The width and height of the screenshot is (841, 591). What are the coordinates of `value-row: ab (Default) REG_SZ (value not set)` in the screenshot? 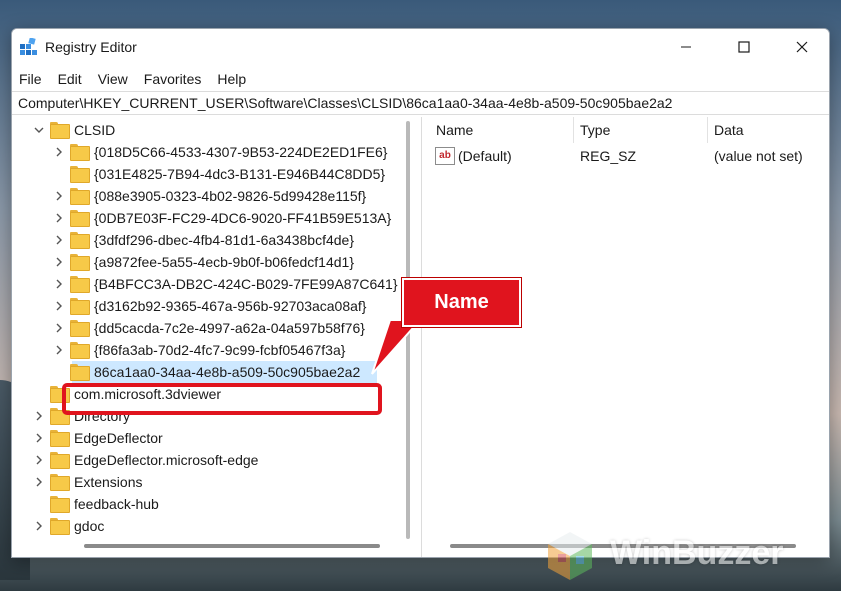 It's located at (629, 156).